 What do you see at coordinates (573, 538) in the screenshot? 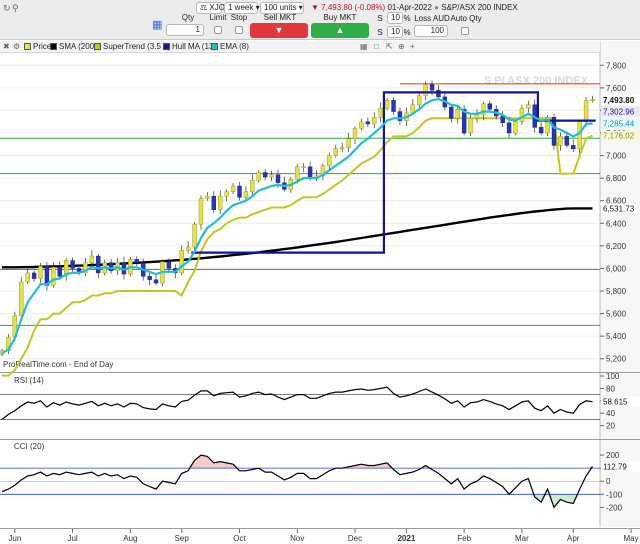
I see `time-tick-label: Apr` at bounding box center [573, 538].